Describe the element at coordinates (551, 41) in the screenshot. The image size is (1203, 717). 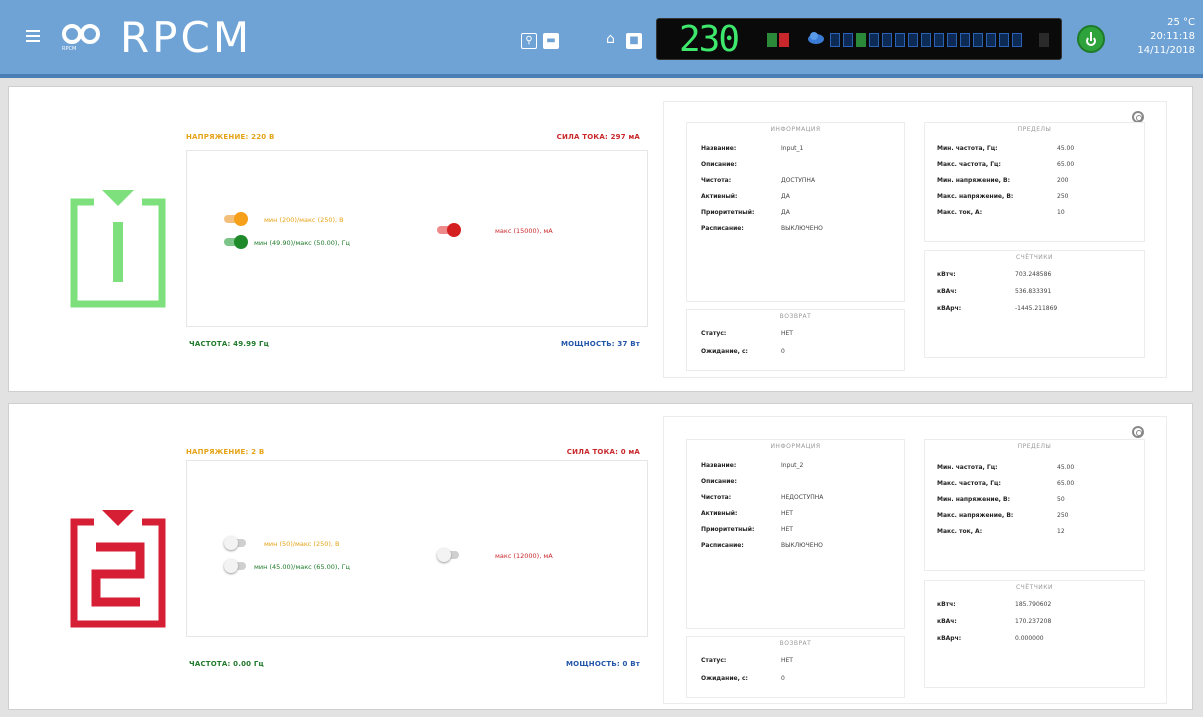
I see `keyboard-icon: ▬` at that location.